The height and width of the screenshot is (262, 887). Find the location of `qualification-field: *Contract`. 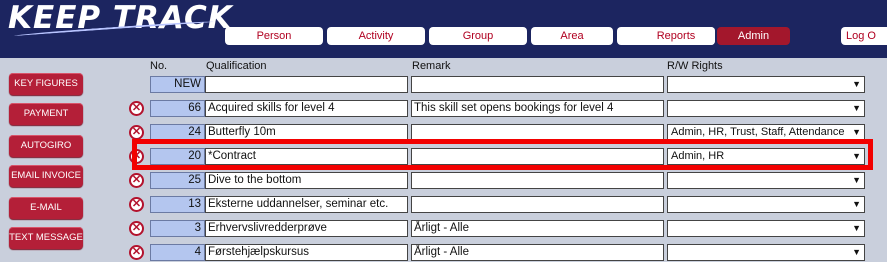

qualification-field: *Contract is located at coordinates (306, 156).